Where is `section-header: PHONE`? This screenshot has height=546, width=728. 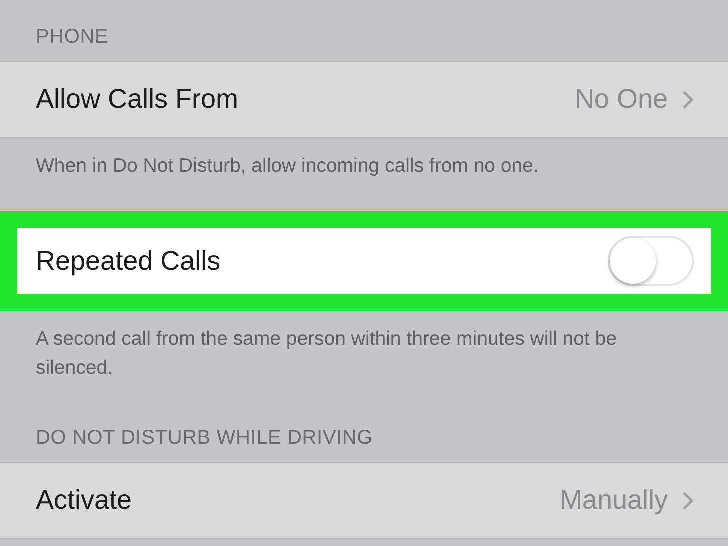 section-header: PHONE is located at coordinates (72, 37).